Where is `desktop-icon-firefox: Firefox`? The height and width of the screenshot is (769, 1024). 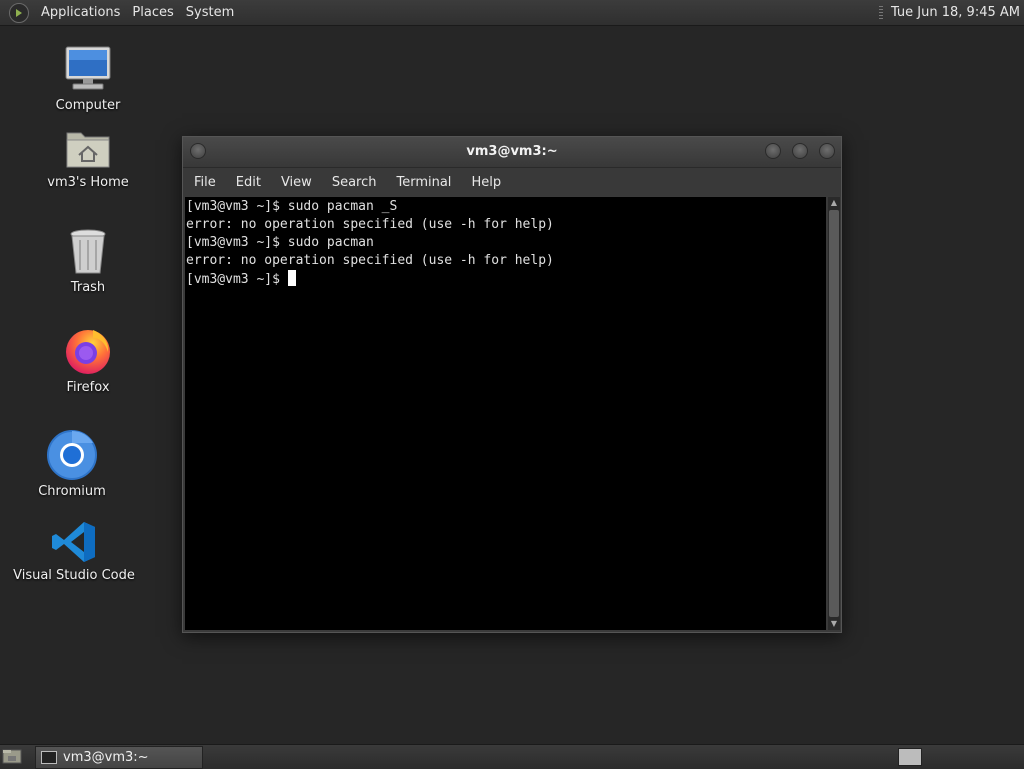 desktop-icon-firefox: Firefox is located at coordinates (88, 360).